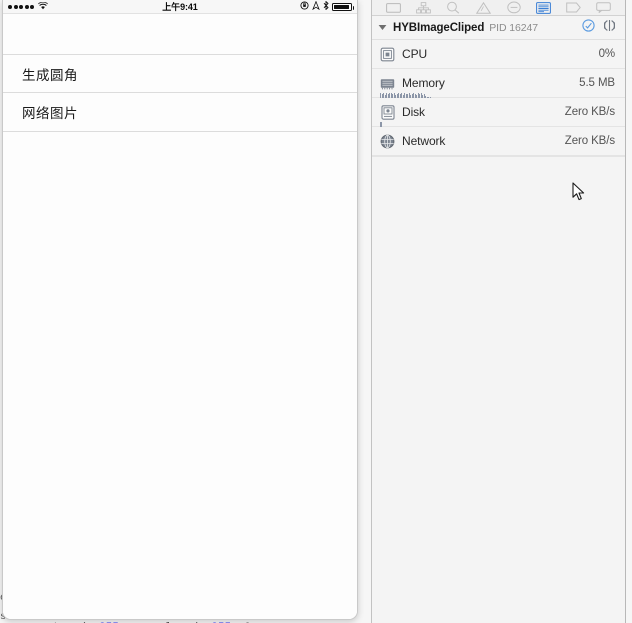 The width and height of the screenshot is (632, 623). Describe the element at coordinates (609, 28) in the screenshot. I see `split-view-icon` at that location.